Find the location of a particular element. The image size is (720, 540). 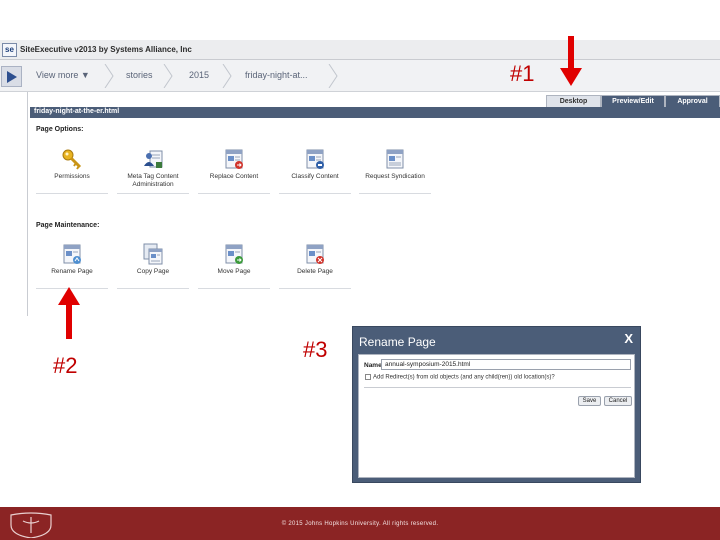

annotation-1-label: #1 is located at coordinates (522, 73).